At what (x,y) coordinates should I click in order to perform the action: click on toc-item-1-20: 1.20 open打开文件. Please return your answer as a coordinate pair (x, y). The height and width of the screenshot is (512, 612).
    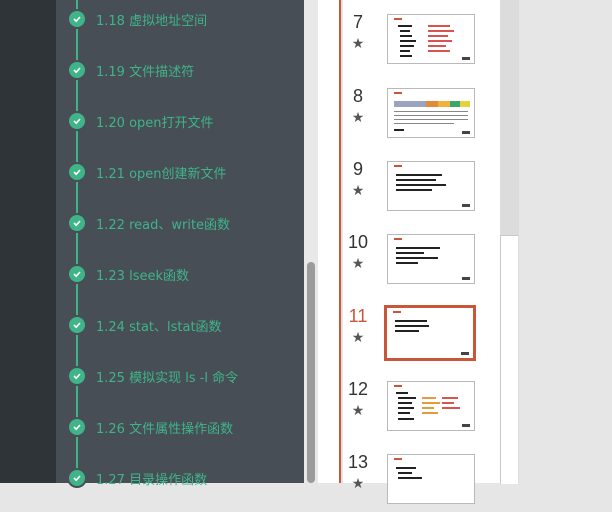
    Looking at the image, I should click on (141, 121).